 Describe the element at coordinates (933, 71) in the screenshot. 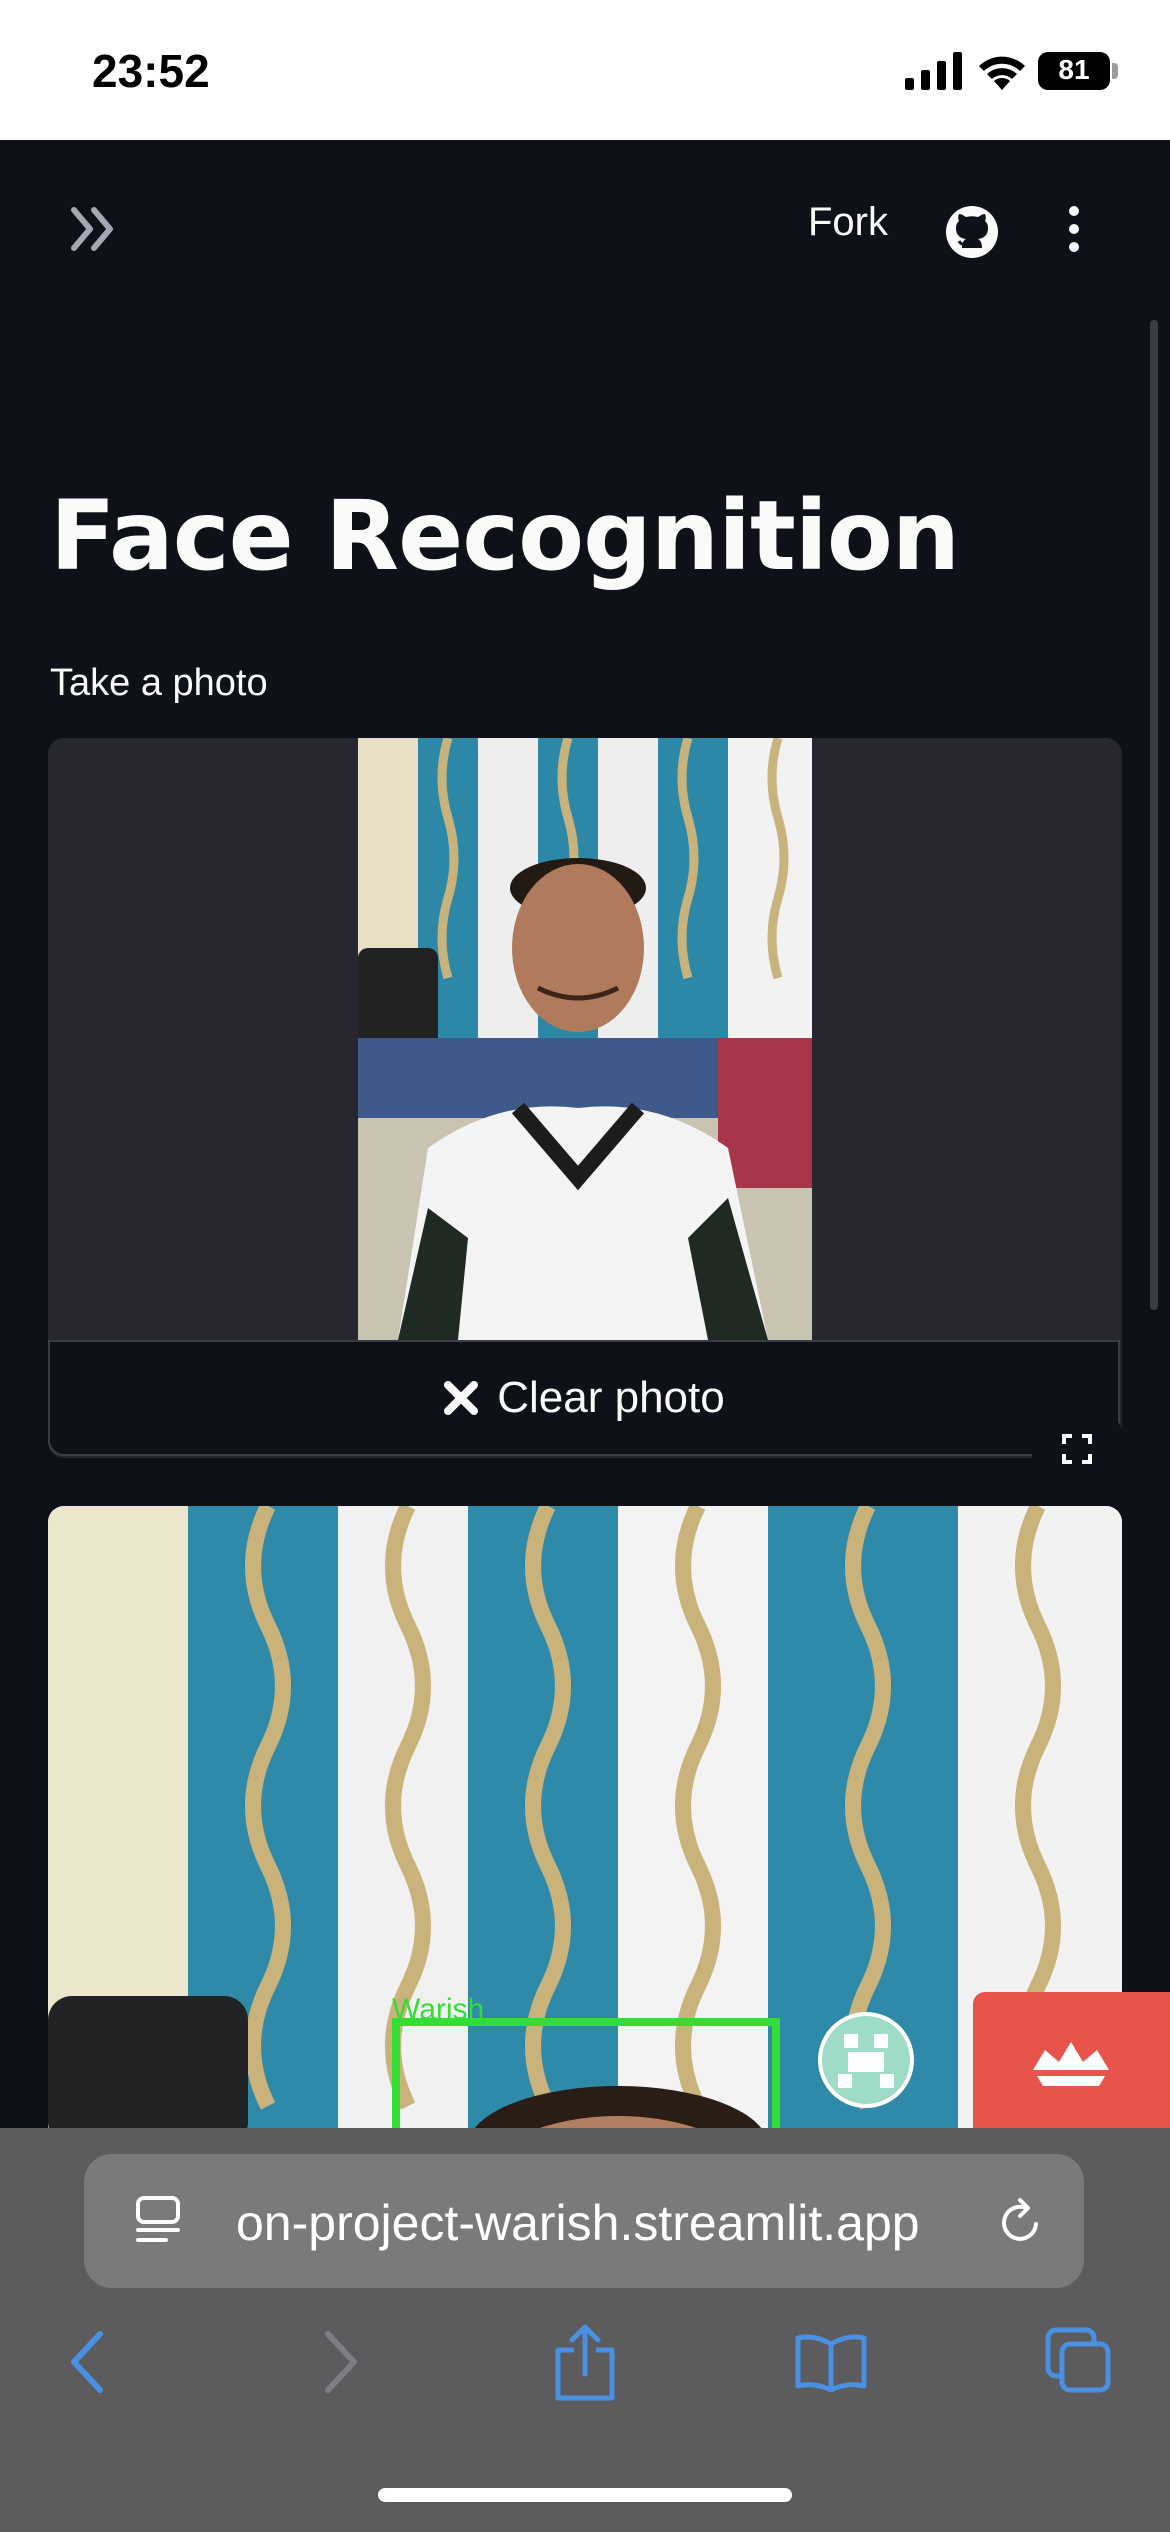

I see `cellular-signal-icon` at that location.